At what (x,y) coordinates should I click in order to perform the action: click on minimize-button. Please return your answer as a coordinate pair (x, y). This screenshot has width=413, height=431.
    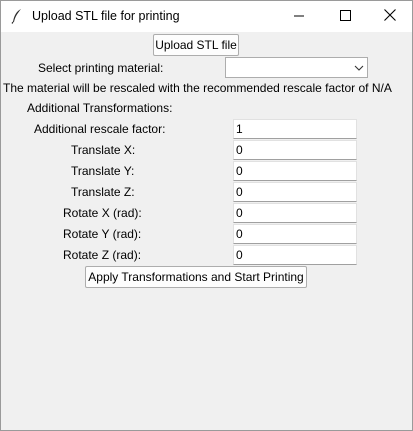
    Looking at the image, I should click on (299, 16).